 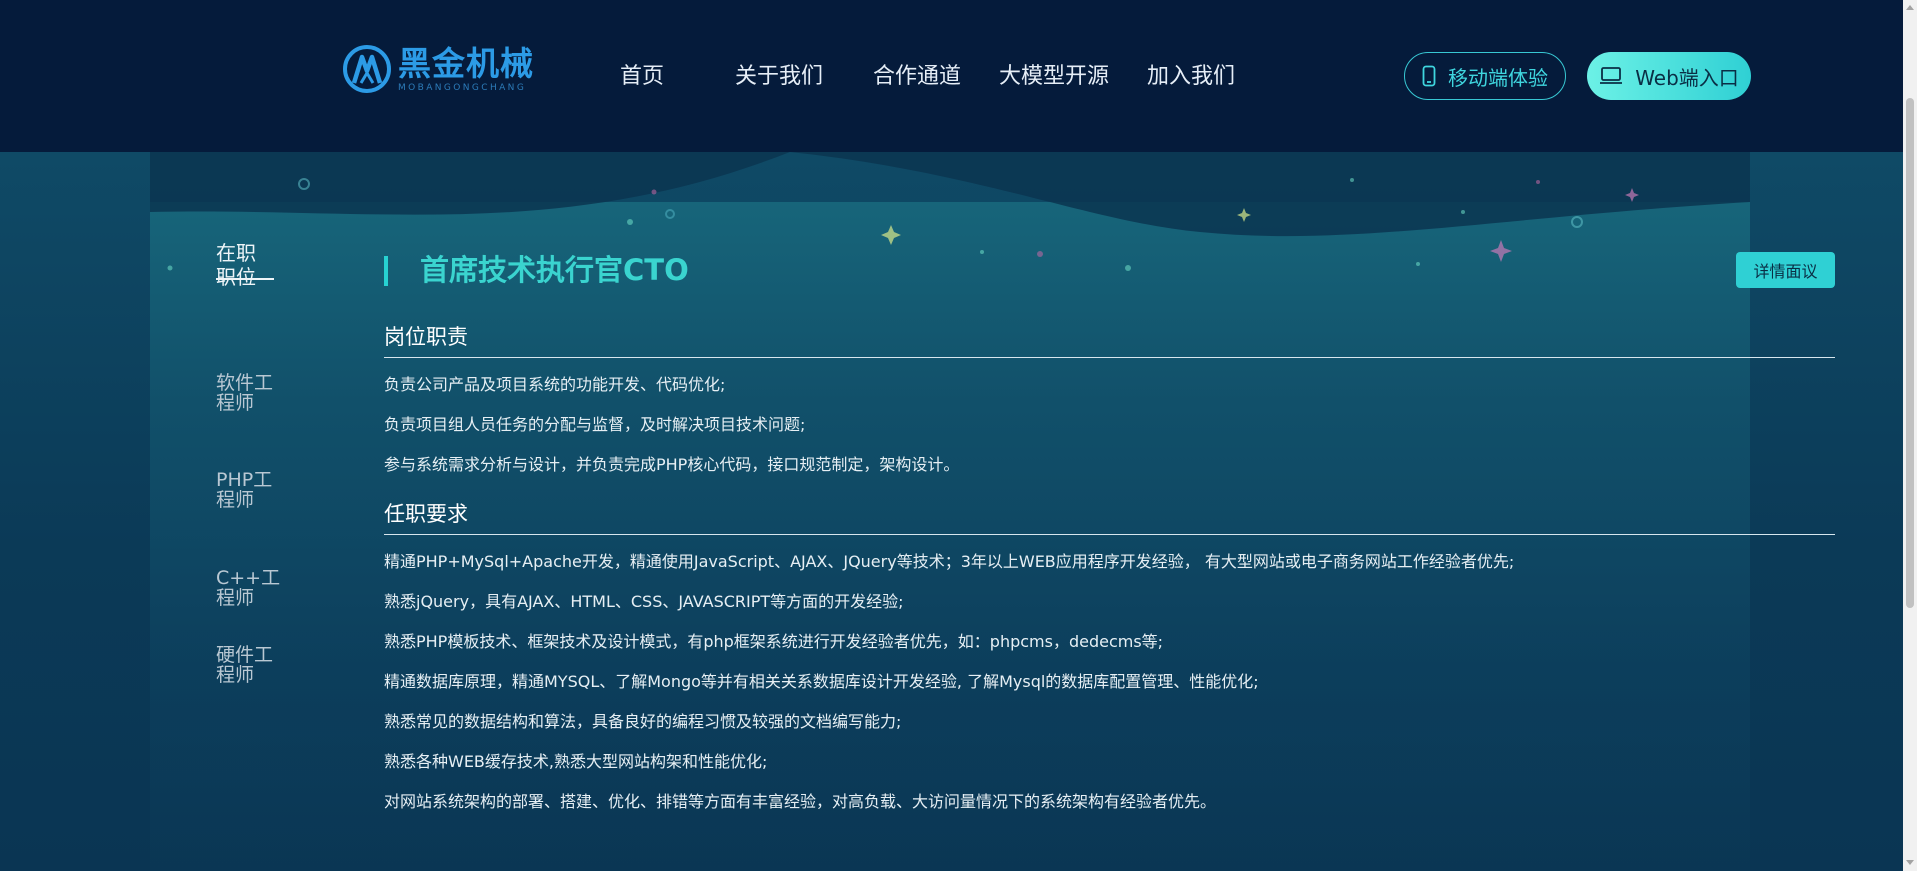 I want to click on sidebar-title: 在职职位, so click(x=245, y=265).